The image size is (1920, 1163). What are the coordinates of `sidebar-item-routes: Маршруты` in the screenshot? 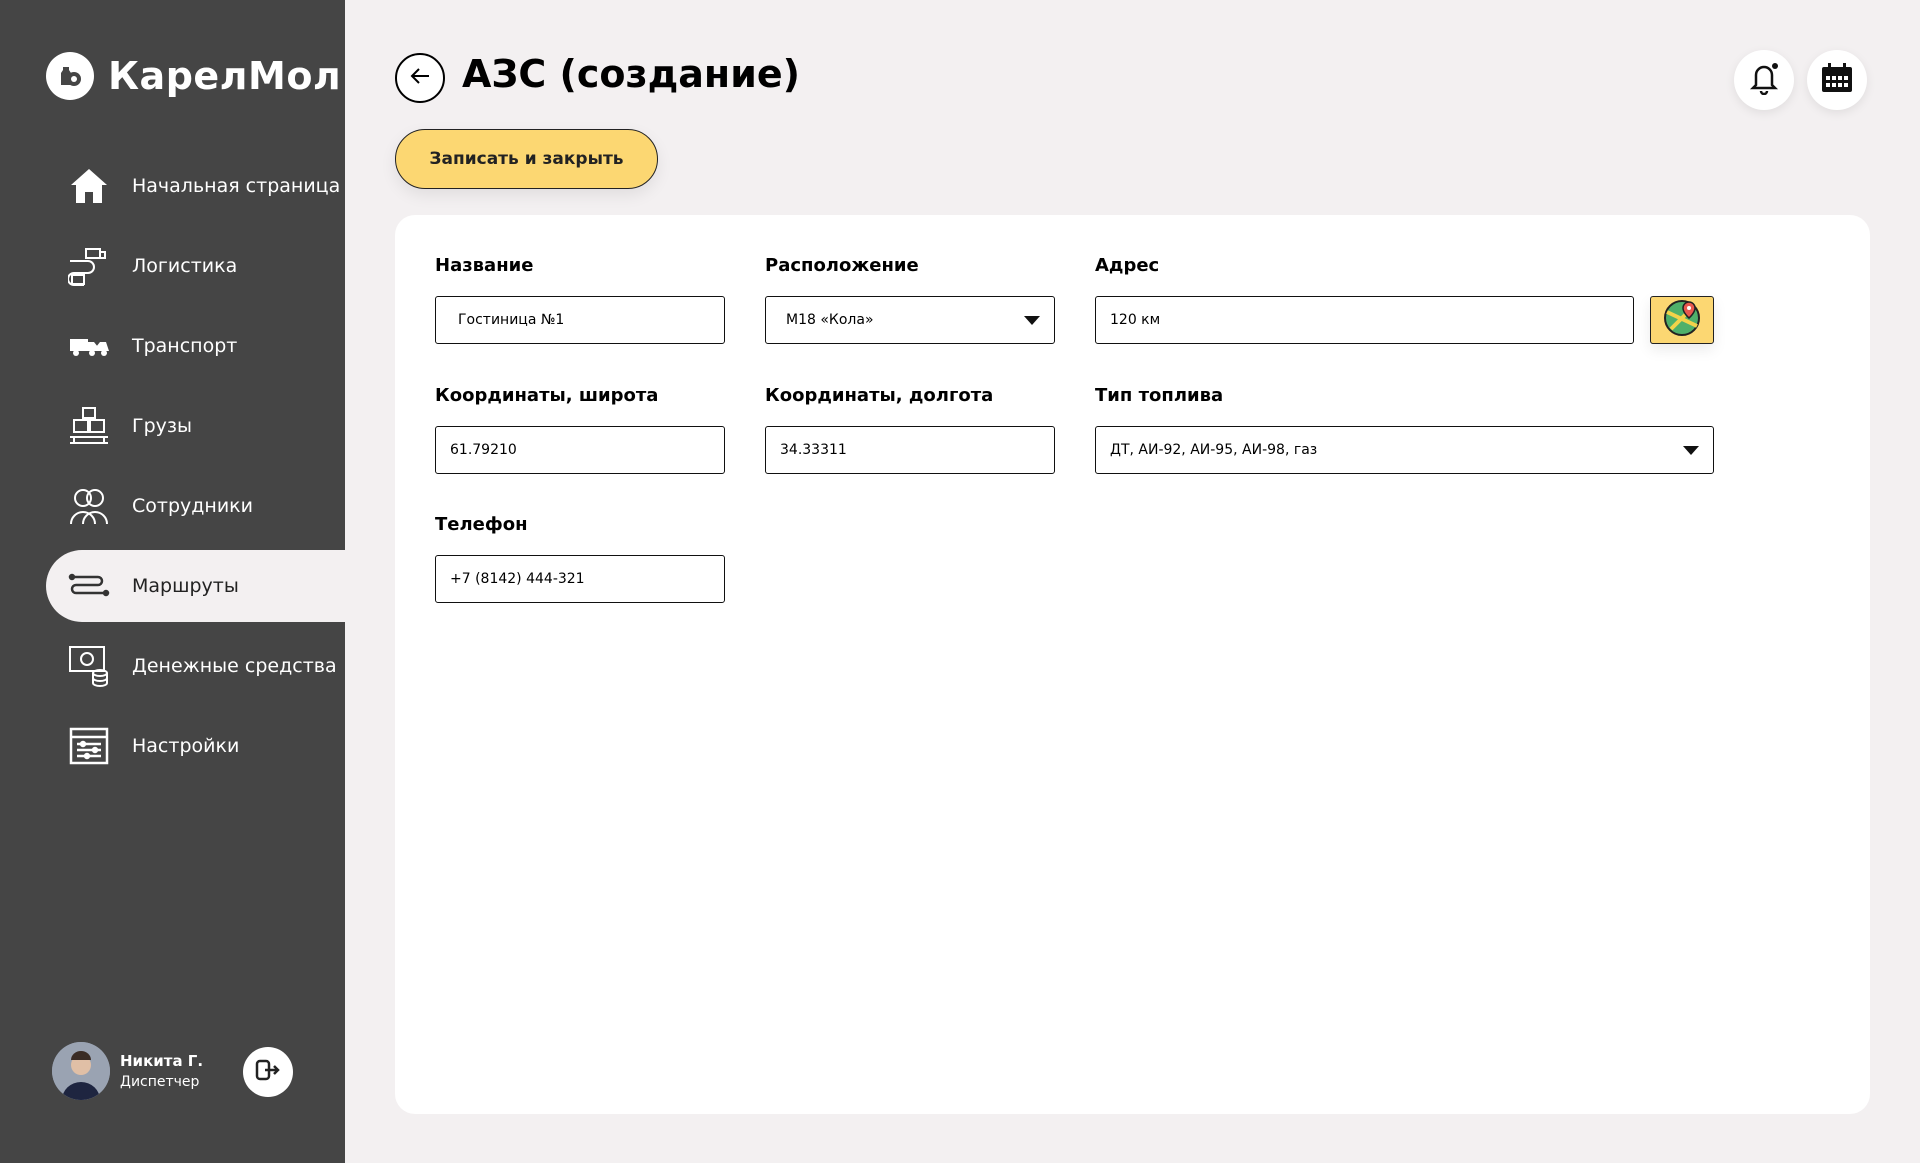 It's located at (195, 586).